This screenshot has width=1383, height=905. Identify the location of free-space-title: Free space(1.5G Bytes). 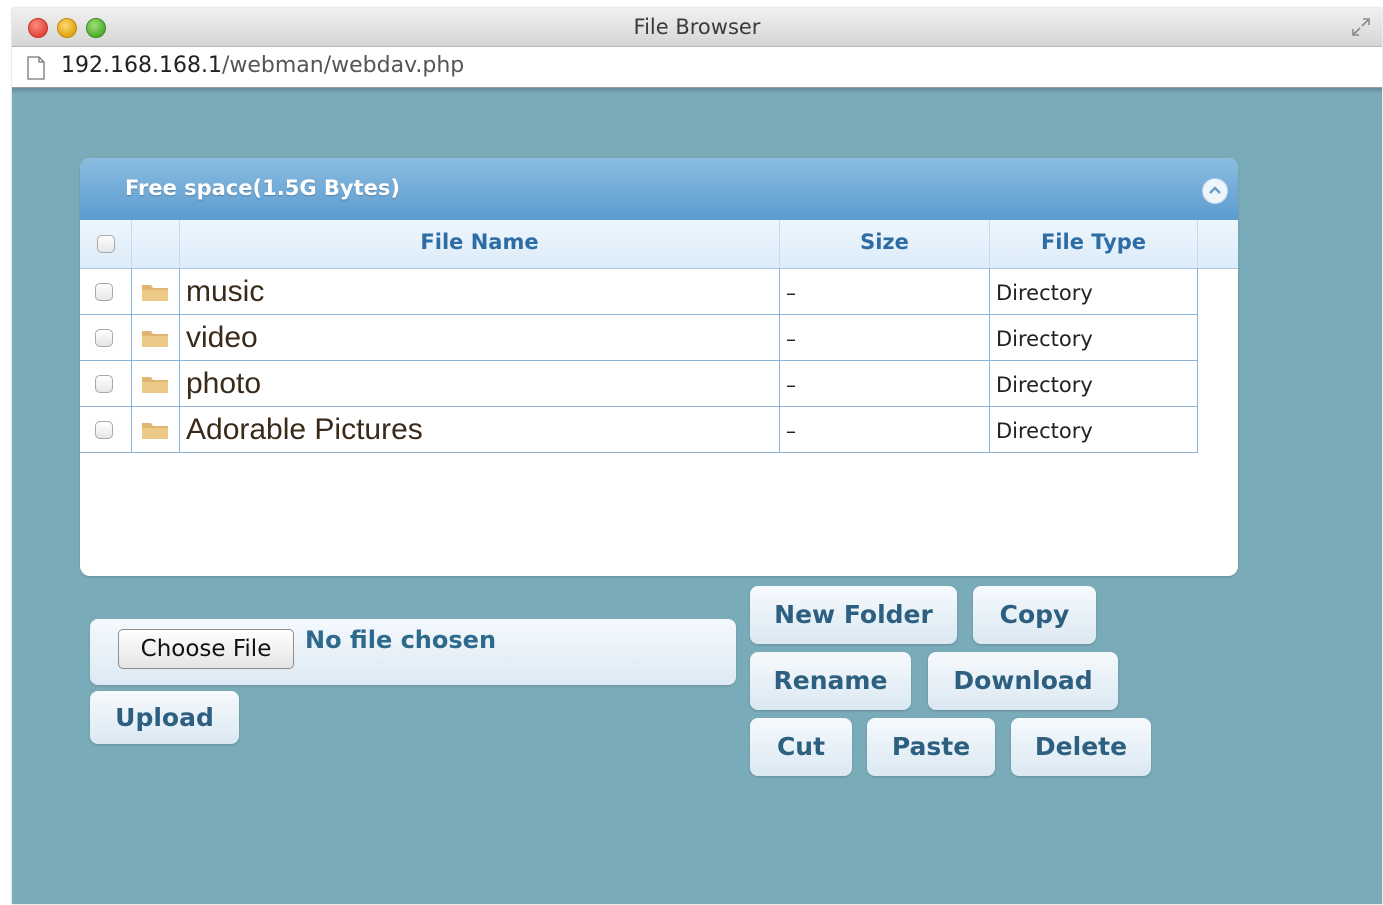
(262, 188).